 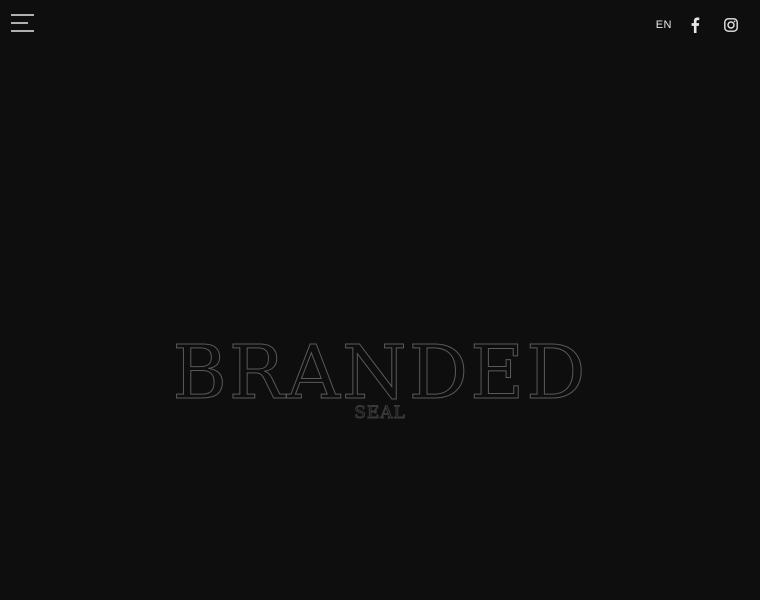 What do you see at coordinates (664, 25) in the screenshot?
I see `language-switch: EN` at bounding box center [664, 25].